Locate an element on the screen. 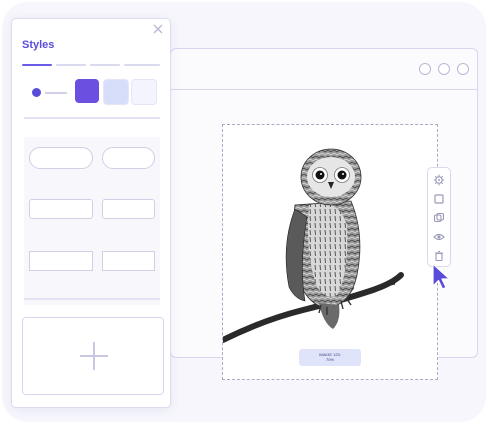 This screenshot has width=490, height=425. panel-title: Styles is located at coordinates (38, 45).